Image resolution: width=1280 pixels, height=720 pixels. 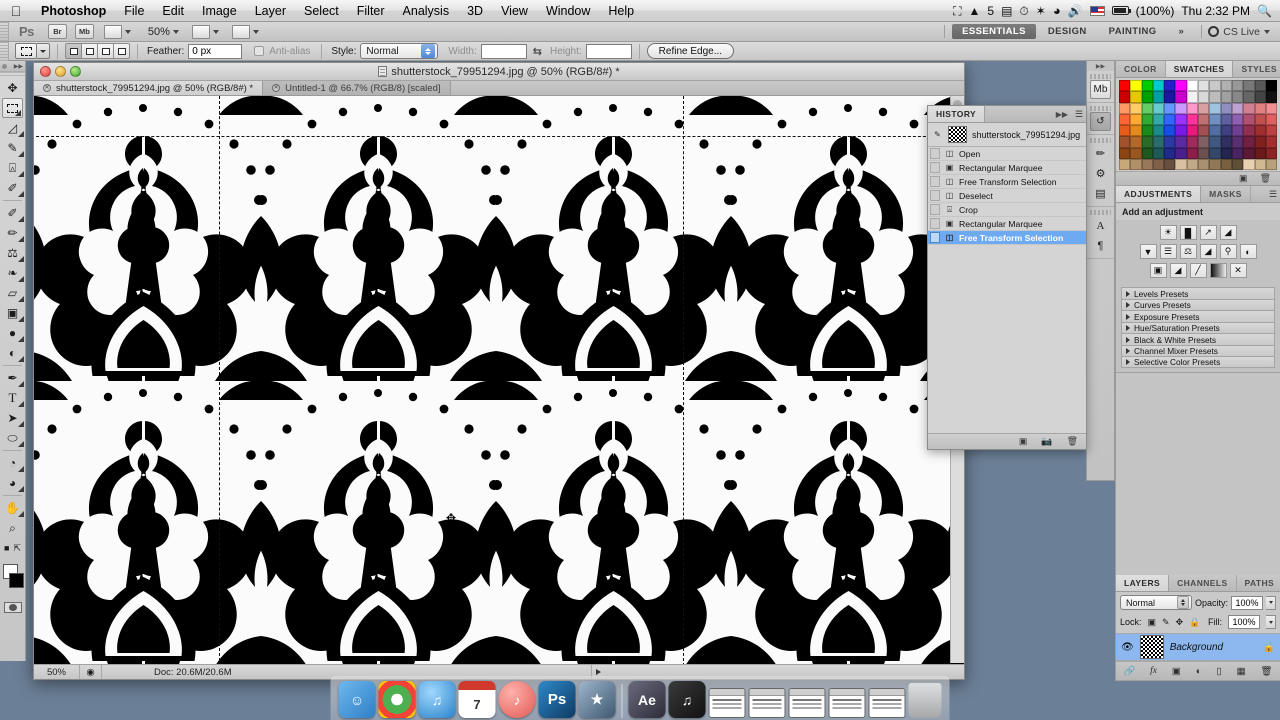 I want to click on feather-input: 0 px, so click(x=215, y=51).